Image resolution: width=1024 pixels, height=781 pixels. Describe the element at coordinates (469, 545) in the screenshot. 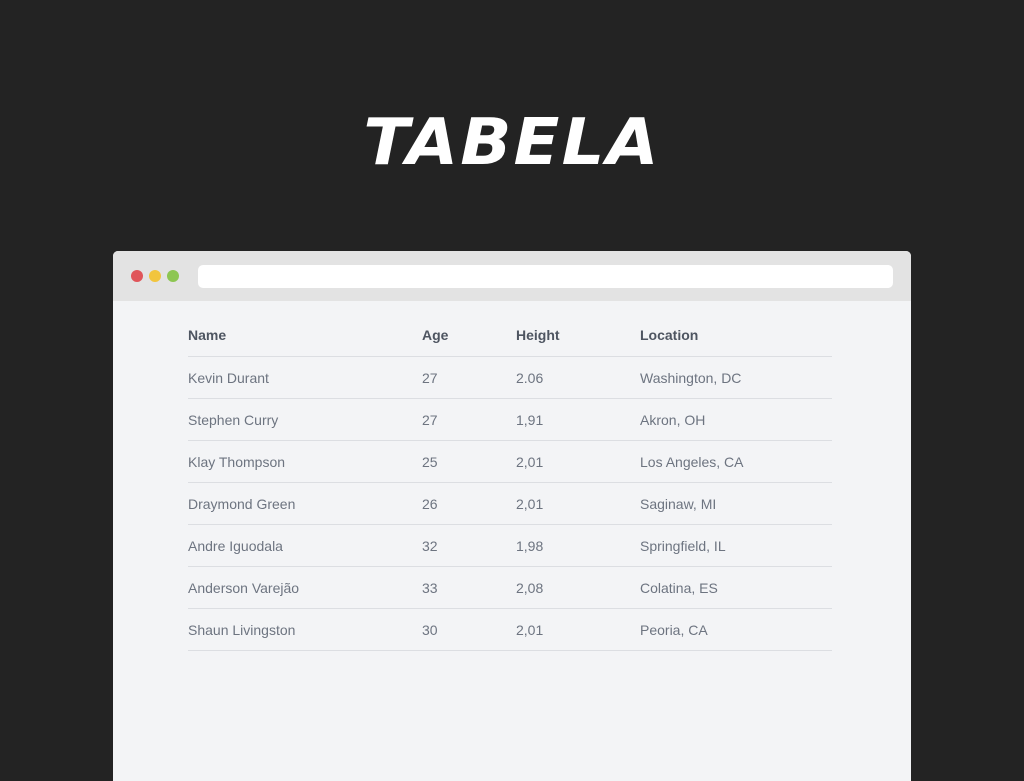

I see `cell-age: 32` at that location.